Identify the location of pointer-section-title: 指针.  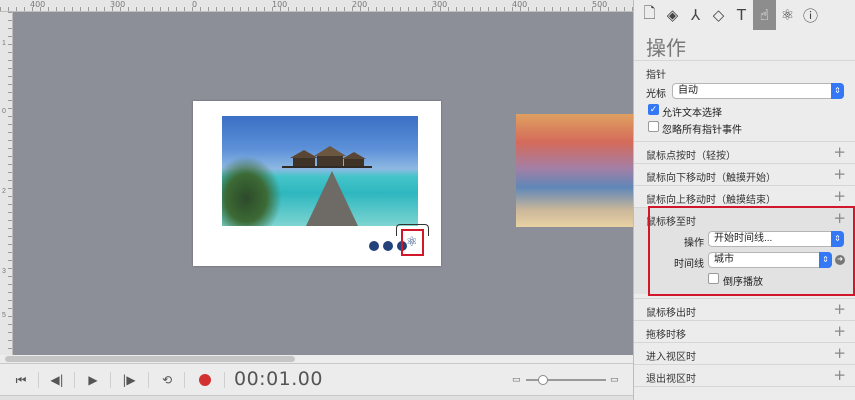
(656, 75).